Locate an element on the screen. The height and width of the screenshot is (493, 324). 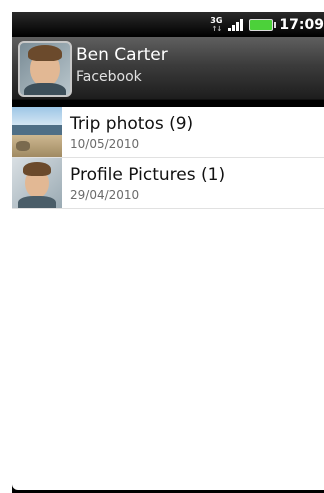
network-3g-icon: 3G ↑↓ is located at coordinates (216, 24).